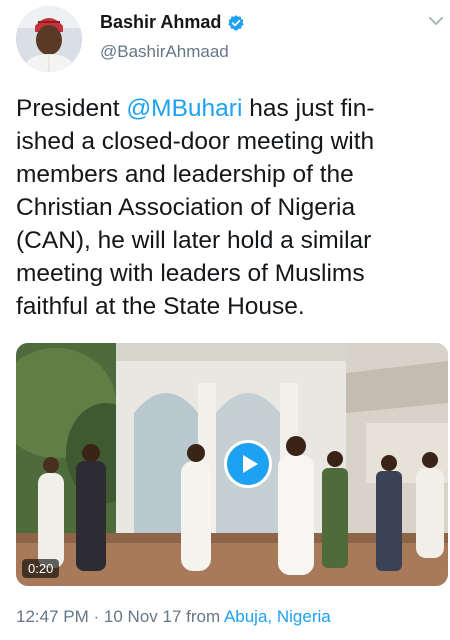 Image resolution: width=450 pixels, height=640 pixels. I want to click on avatar, so click(49, 39).